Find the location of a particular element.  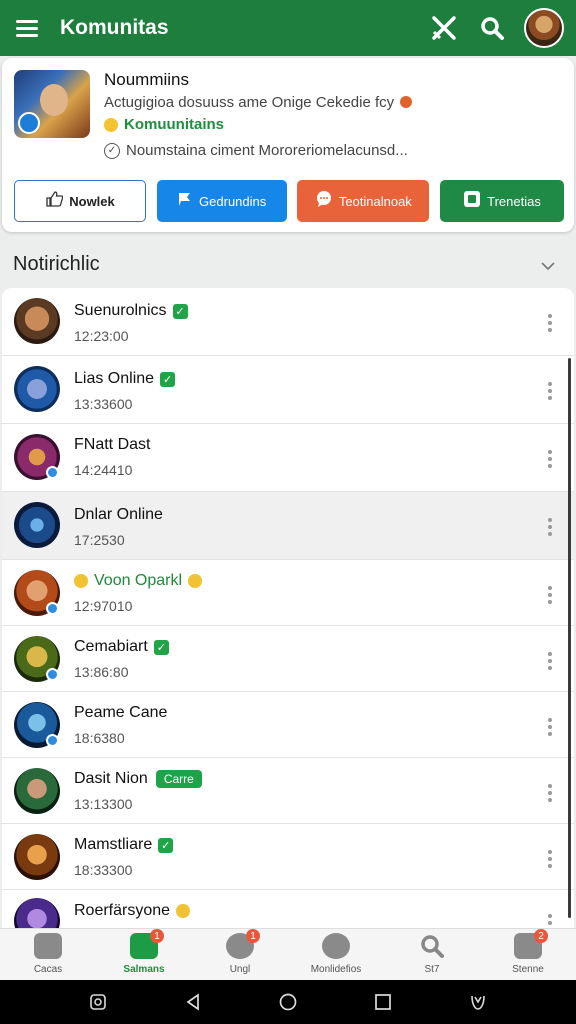

list-item: Suenurolnics ✓ 12:23:00 is located at coordinates (288, 322).